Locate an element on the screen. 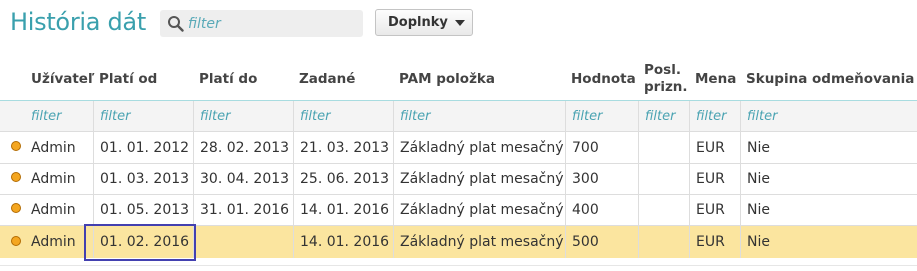  column-header-uzivatel: Užívateľ is located at coordinates (59, 79).